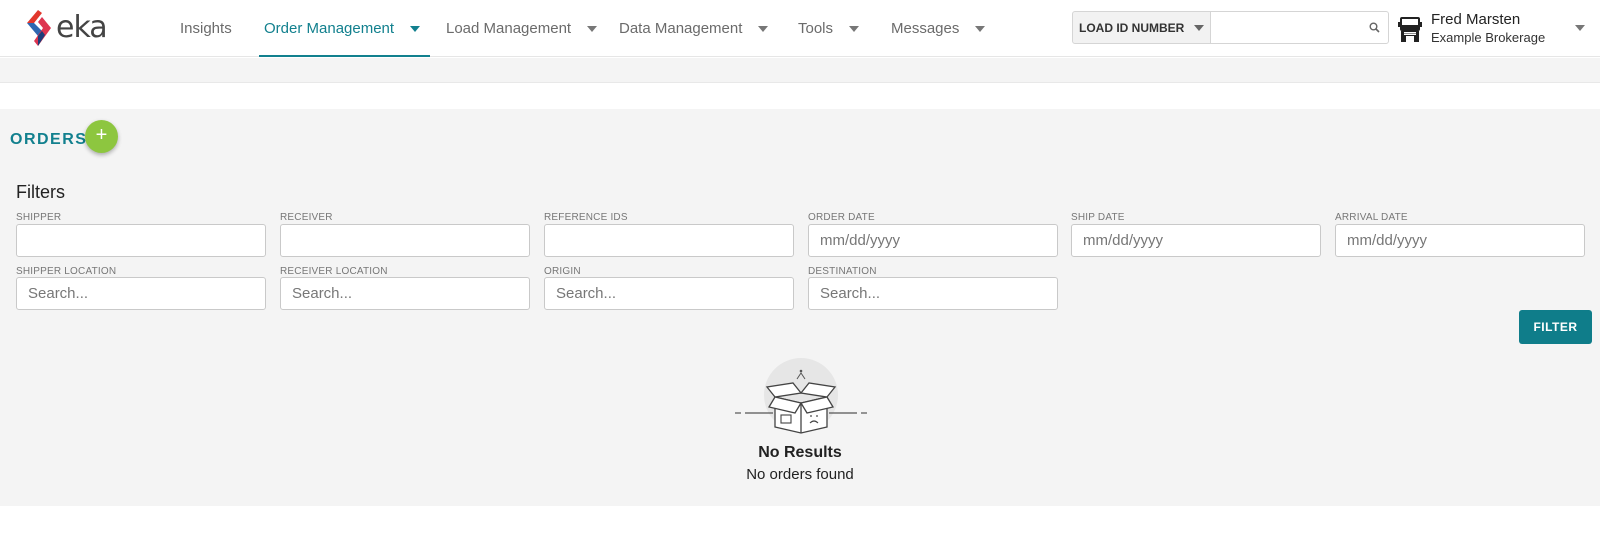  I want to click on user-menu-chevron-down-icon, so click(1580, 28).